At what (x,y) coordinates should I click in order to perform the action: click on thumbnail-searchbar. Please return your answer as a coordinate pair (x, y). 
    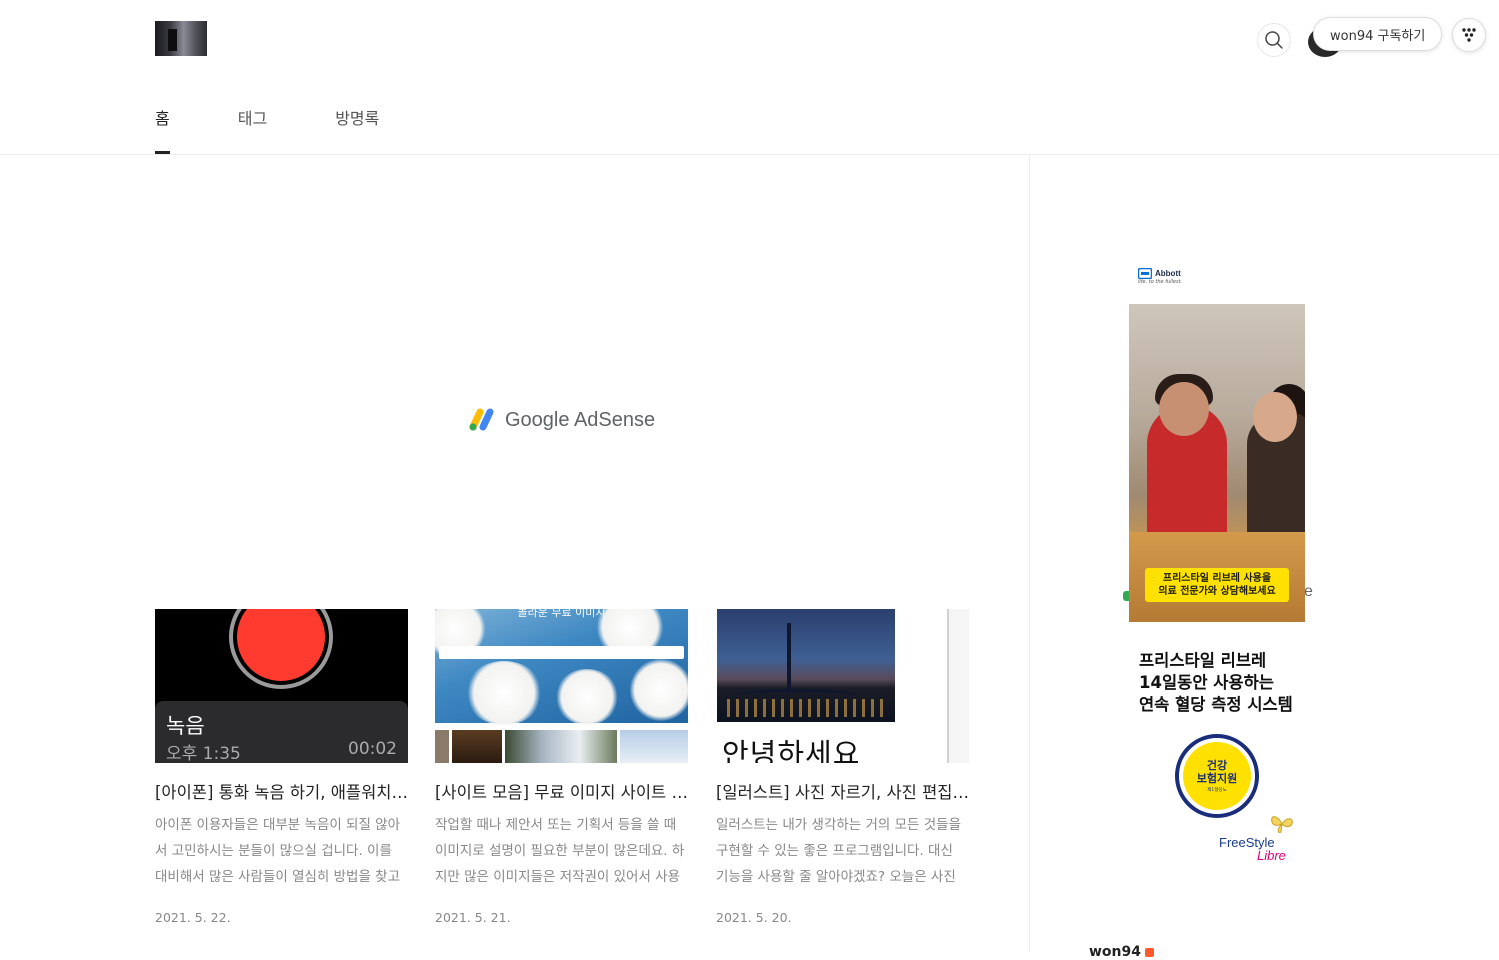
    Looking at the image, I should click on (561, 652).